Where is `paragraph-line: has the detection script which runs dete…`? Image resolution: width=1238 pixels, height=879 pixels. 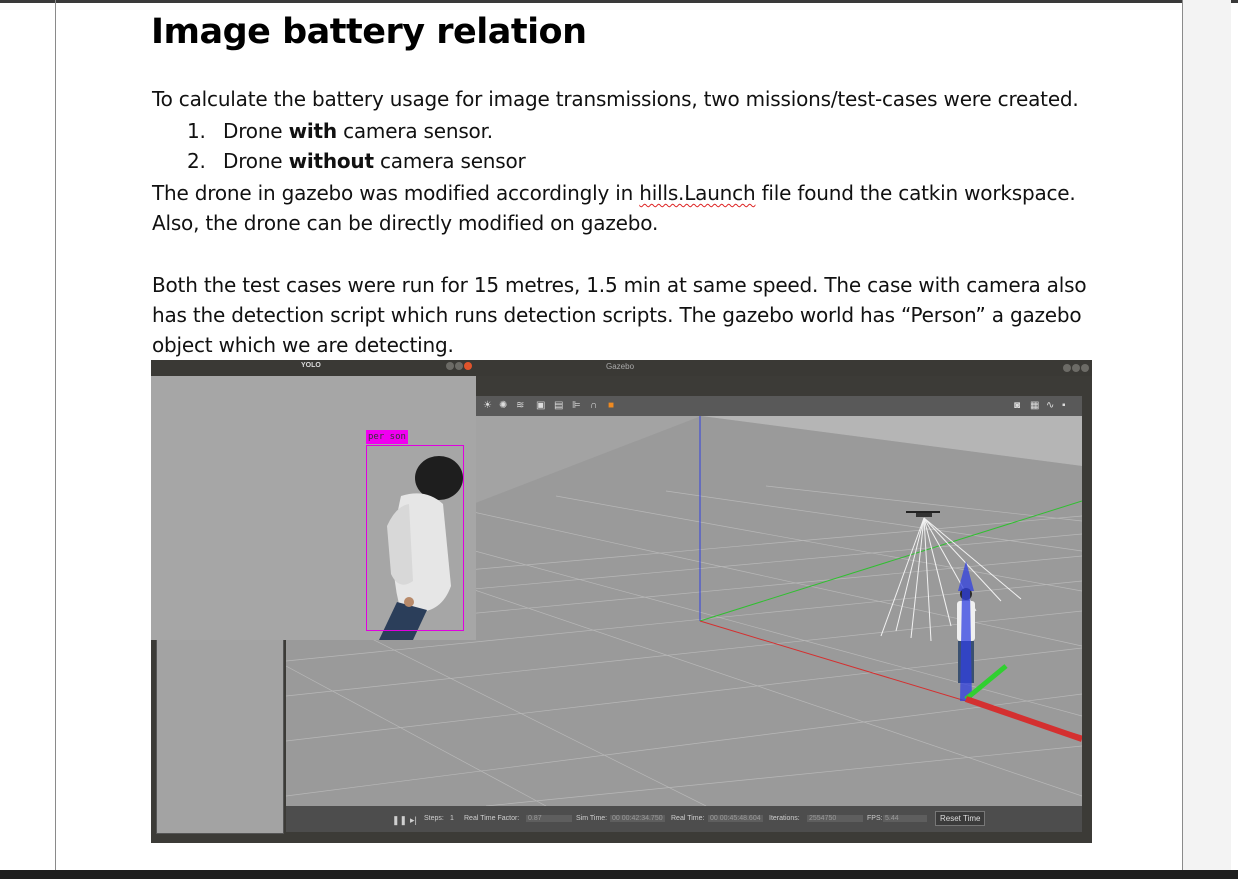 paragraph-line: has the detection script which runs dete… is located at coordinates (617, 315).